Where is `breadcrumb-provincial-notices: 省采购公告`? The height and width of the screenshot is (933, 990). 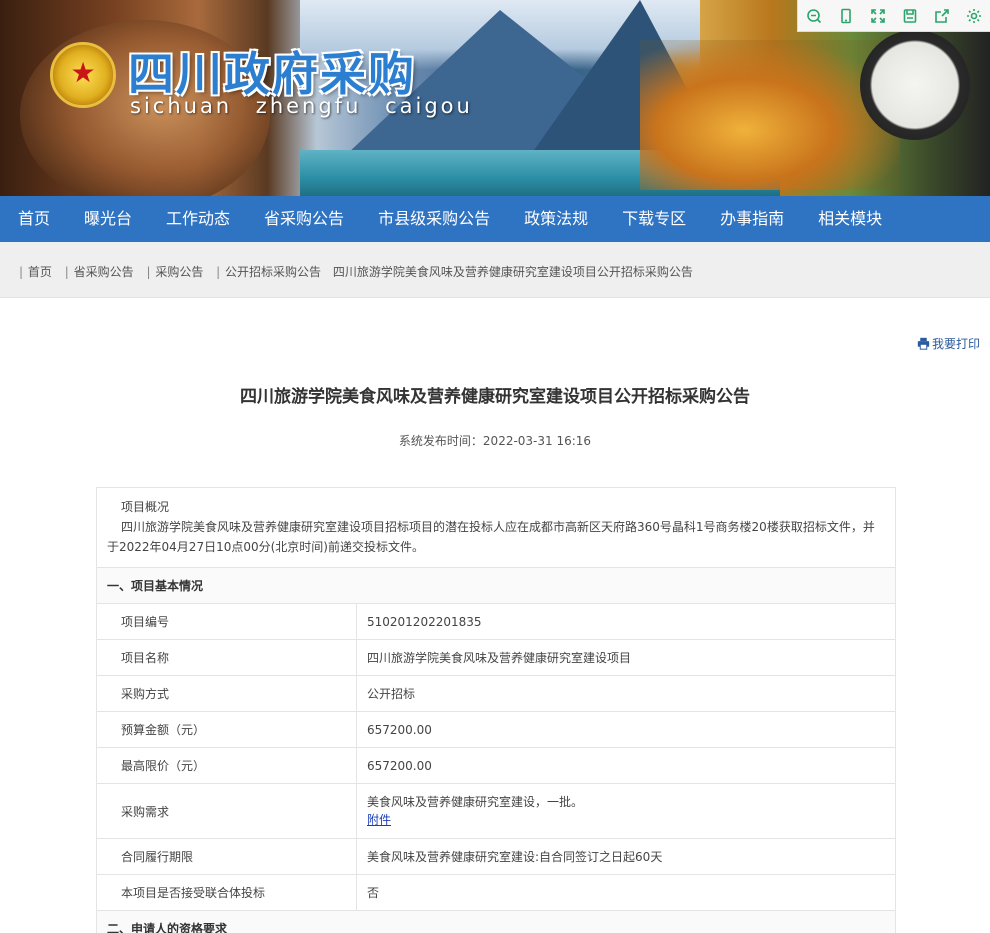
breadcrumb-provincial-notices: 省采购公告 is located at coordinates (104, 272).